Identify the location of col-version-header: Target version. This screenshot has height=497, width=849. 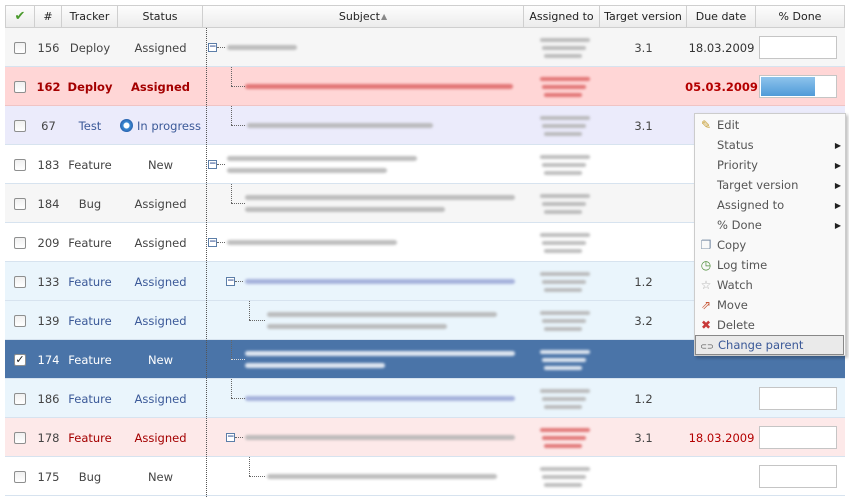
(643, 16).